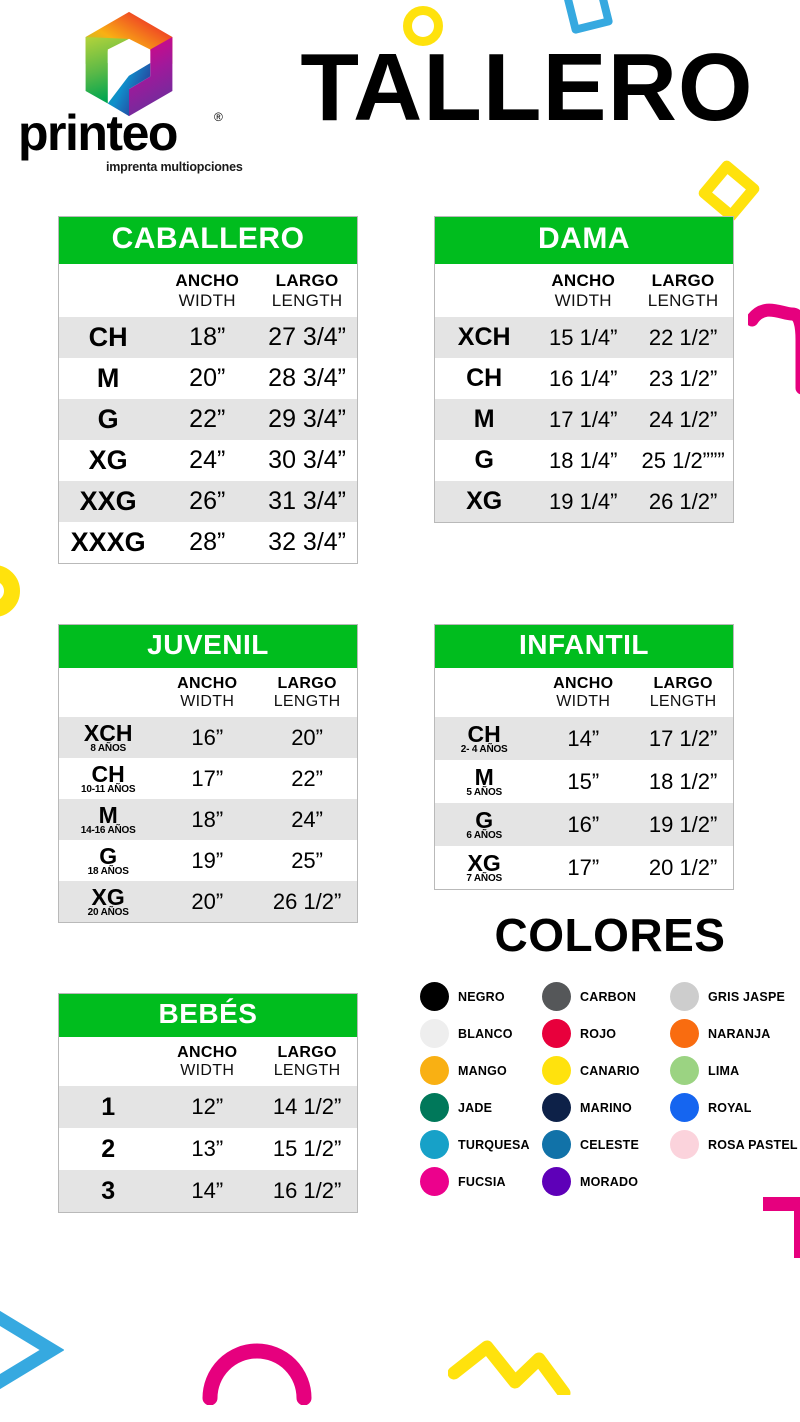 This screenshot has height=1422, width=800. Describe the element at coordinates (584, 646) in the screenshot. I see `table-title-infantil: INFANTIL` at that location.